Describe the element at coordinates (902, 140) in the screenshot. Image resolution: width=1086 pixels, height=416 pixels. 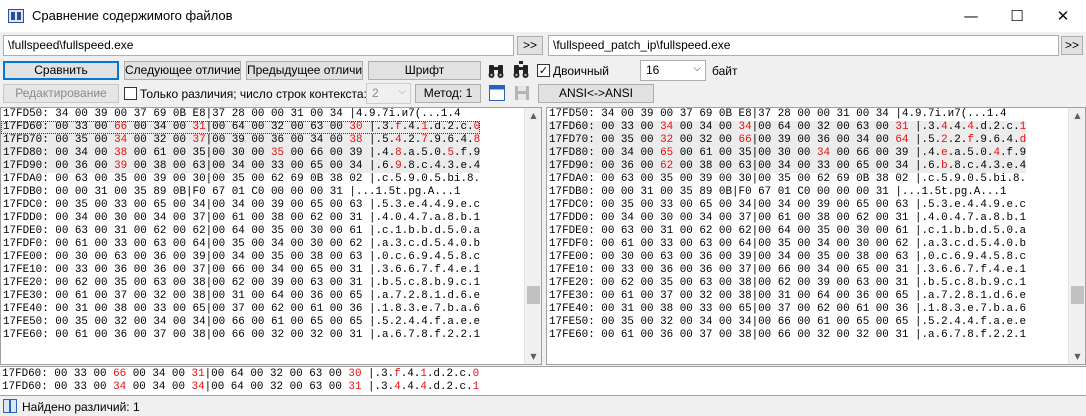
I see `diff-byte: 64` at that location.